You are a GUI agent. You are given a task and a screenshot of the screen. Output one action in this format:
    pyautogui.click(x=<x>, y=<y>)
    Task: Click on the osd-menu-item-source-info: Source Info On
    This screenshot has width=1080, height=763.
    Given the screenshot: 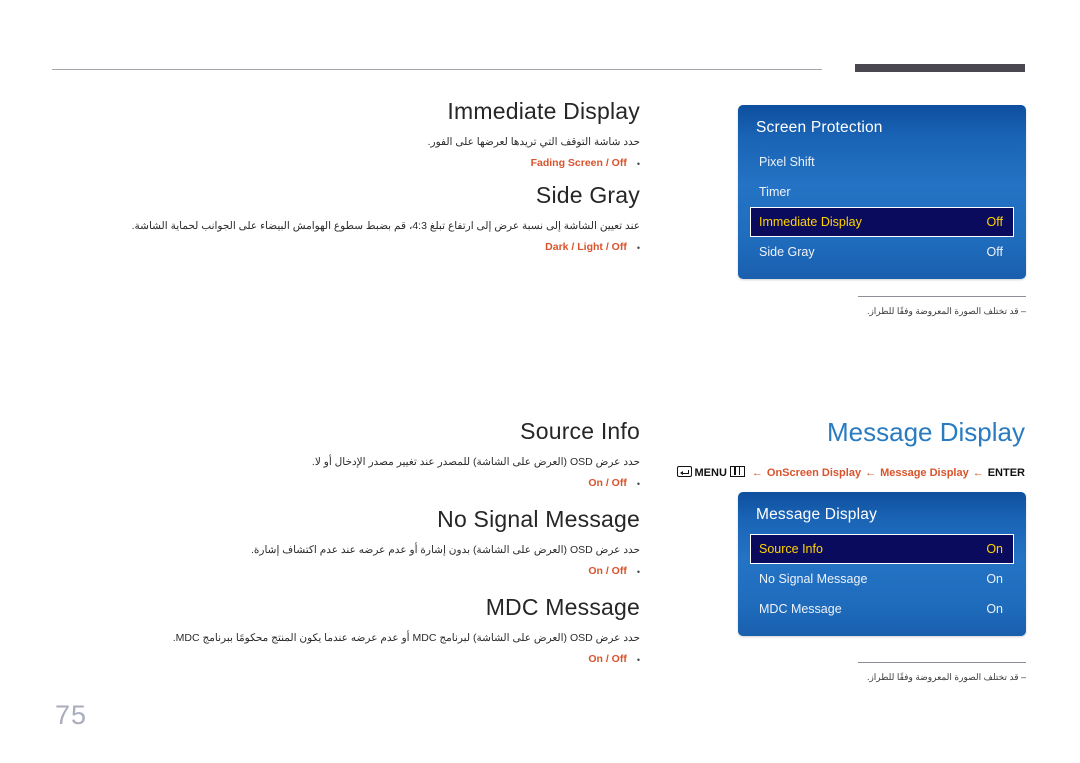 What is the action you would take?
    pyautogui.click(x=882, y=549)
    